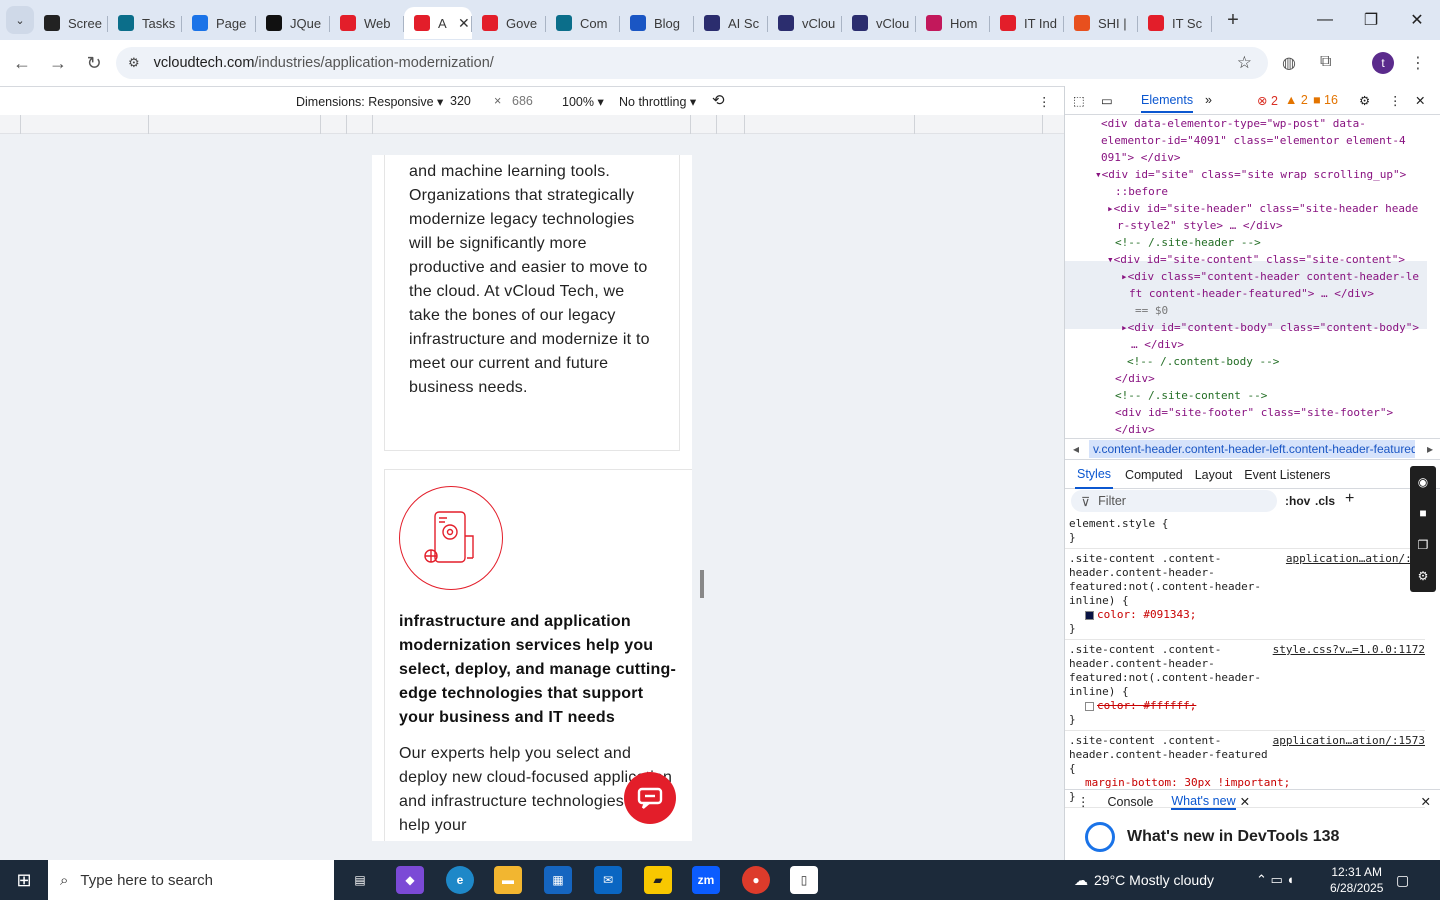 This screenshot has width=1440, height=900. I want to click on camera-icon: ◉, so click(1423, 482).